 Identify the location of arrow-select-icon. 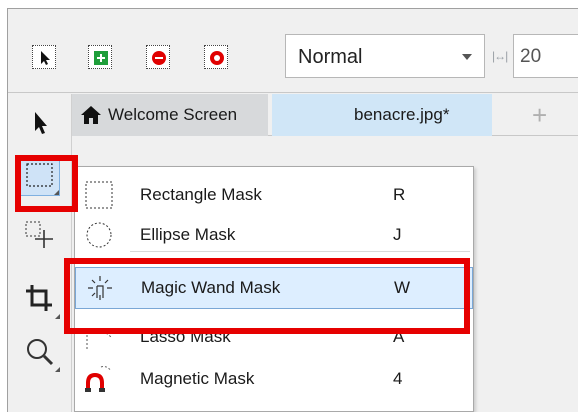
(45, 58).